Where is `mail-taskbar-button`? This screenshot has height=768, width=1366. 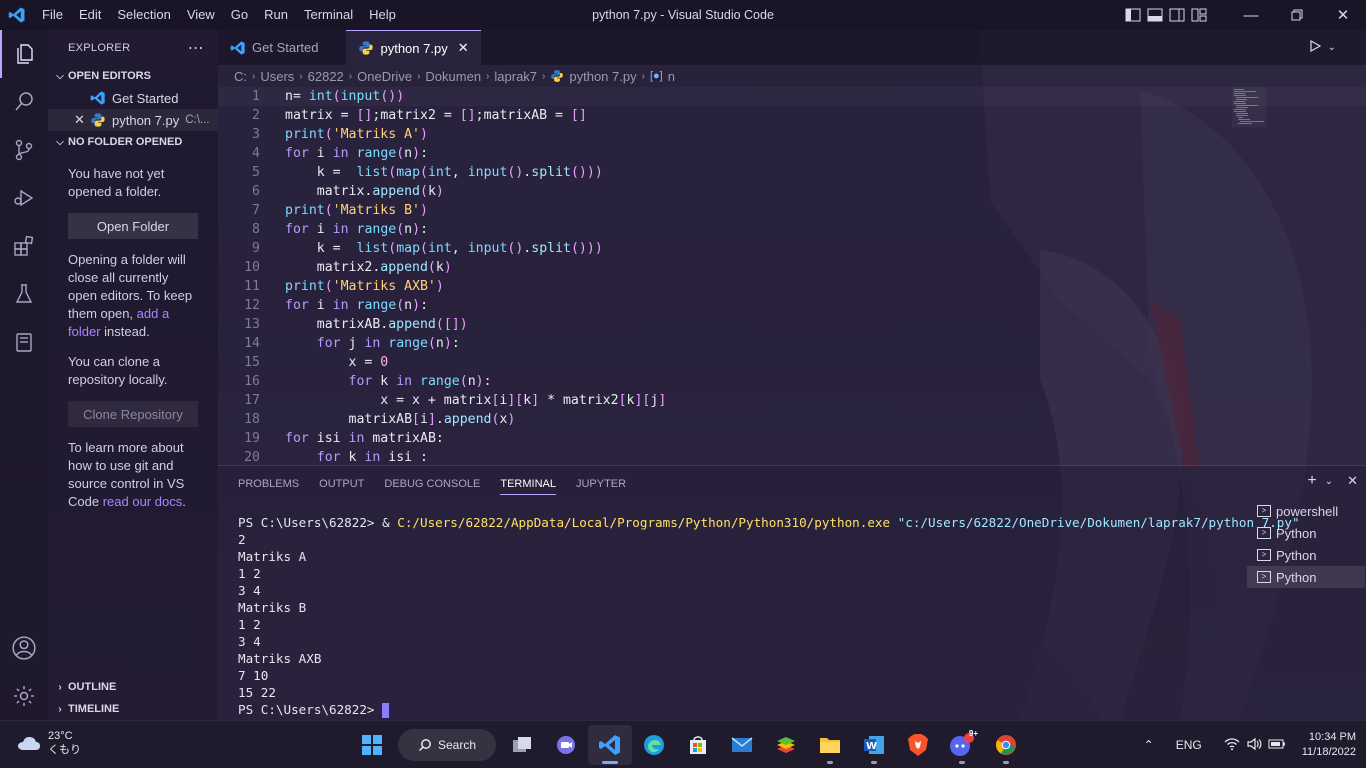 mail-taskbar-button is located at coordinates (742, 745).